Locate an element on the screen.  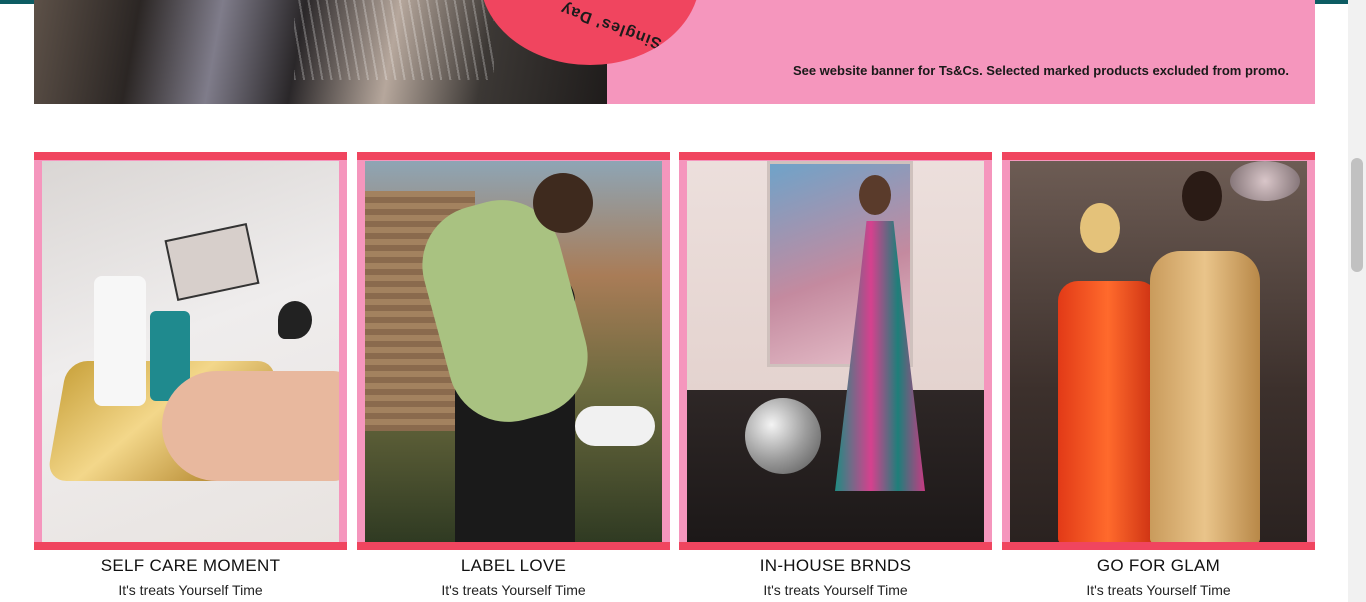
go-for-glam-image is located at coordinates (1158, 352).